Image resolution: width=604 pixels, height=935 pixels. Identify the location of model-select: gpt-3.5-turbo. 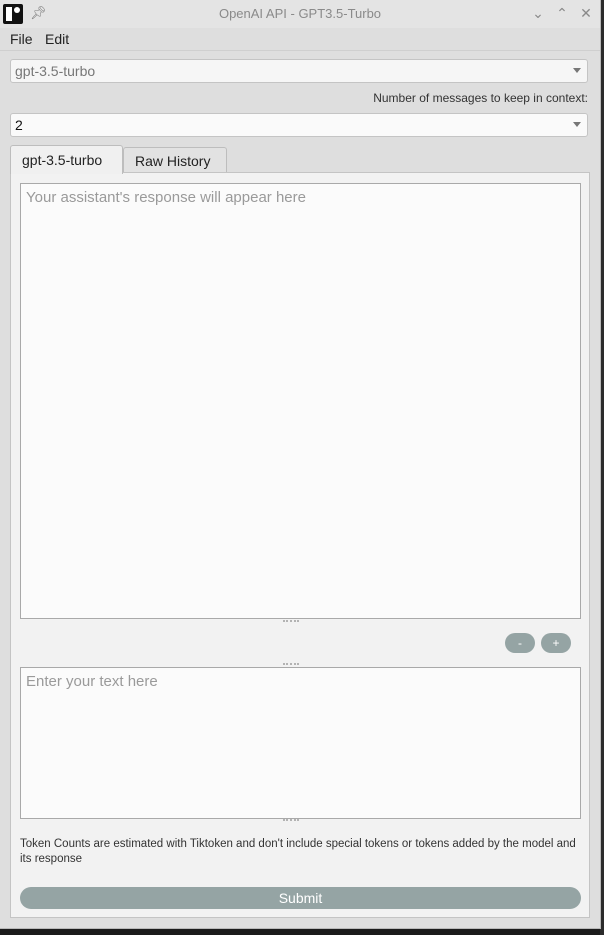
(299, 71).